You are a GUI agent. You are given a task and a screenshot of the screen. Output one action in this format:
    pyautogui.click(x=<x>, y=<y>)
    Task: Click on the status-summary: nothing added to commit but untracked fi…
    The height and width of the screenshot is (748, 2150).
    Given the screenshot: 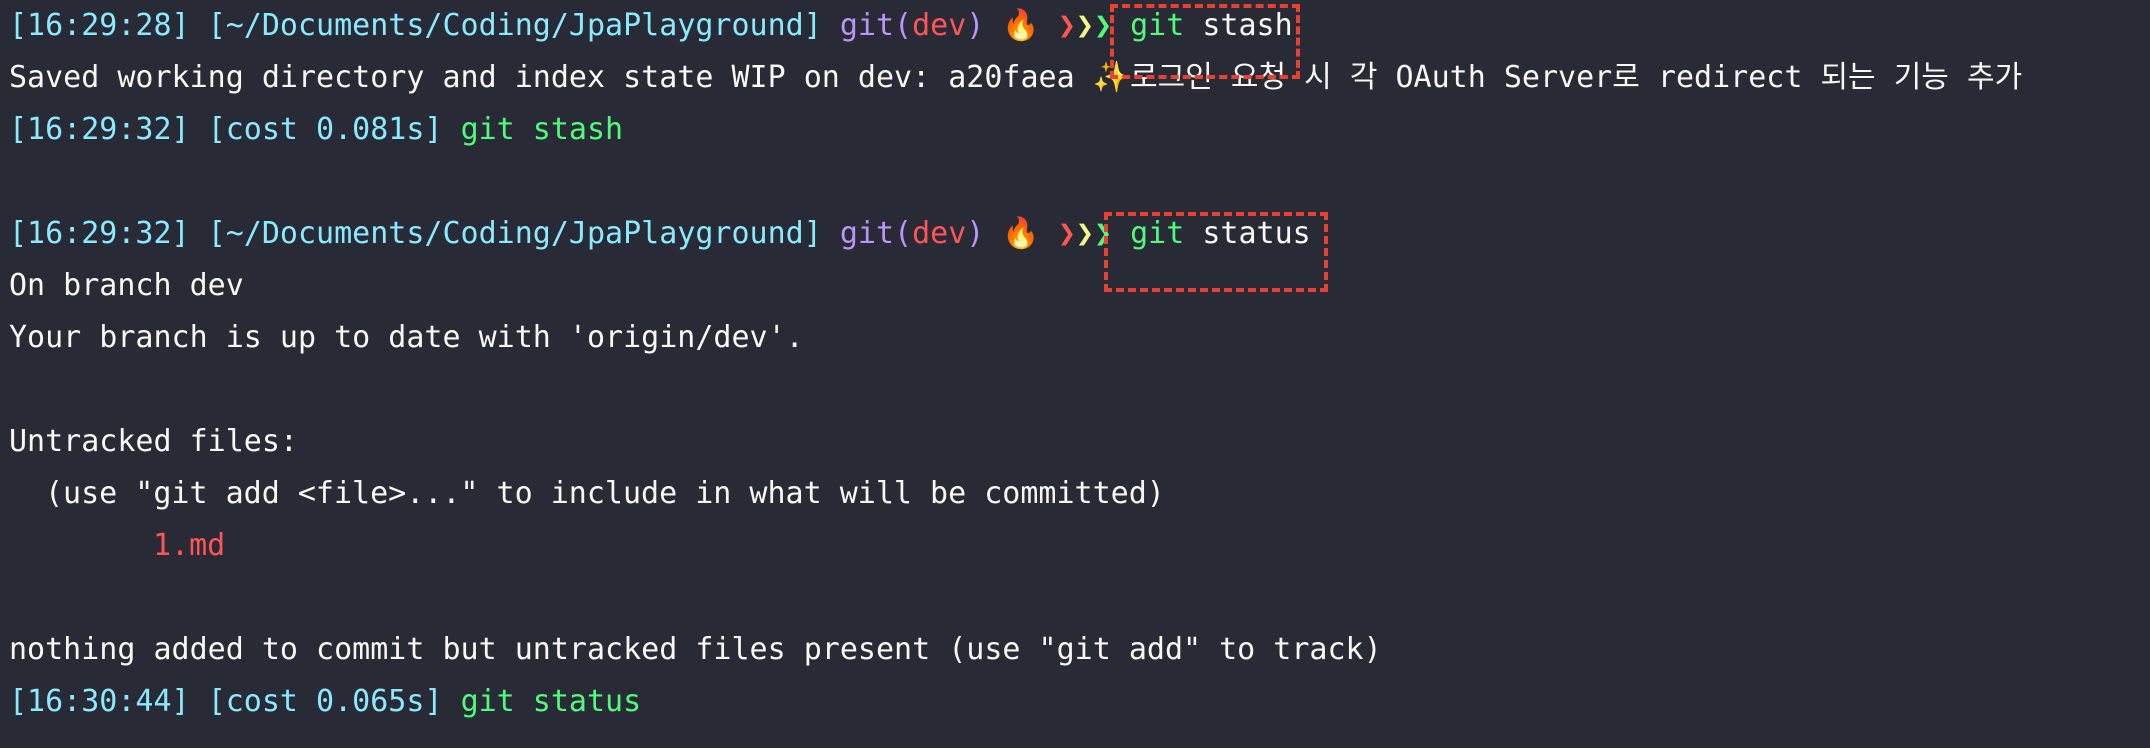 What is the action you would take?
    pyautogui.click(x=695, y=649)
    